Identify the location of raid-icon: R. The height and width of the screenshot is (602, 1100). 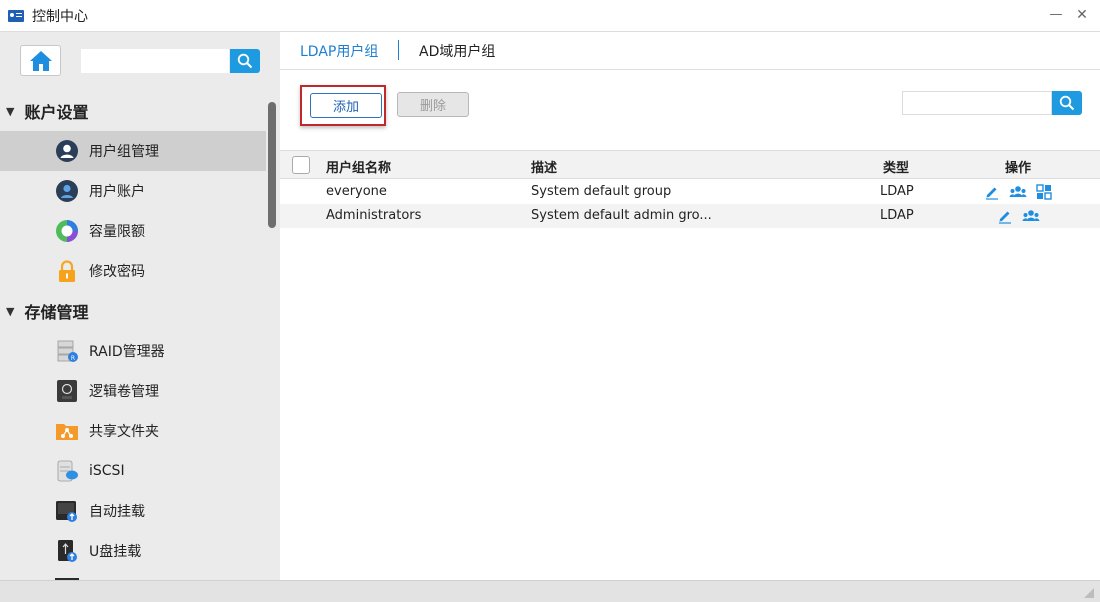
(67, 351).